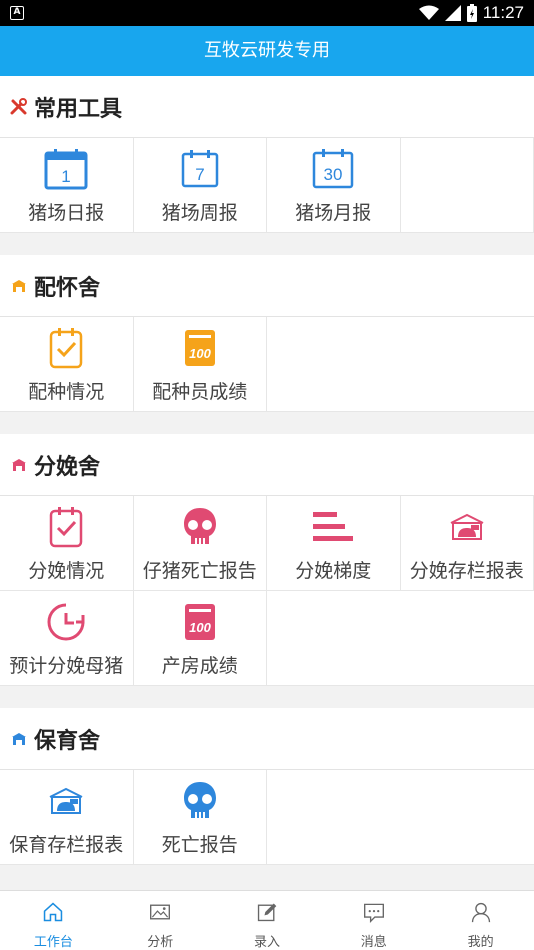  I want to click on tool-label: 分娩情况, so click(66, 571).